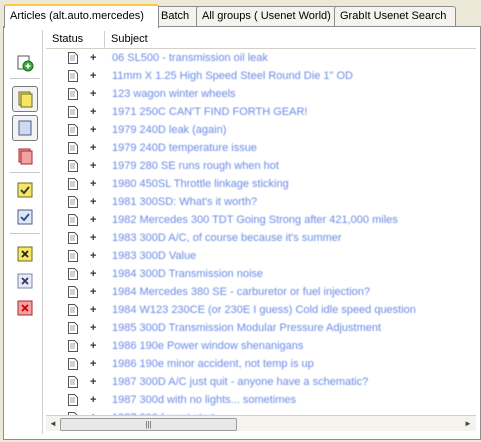  I want to click on table-row: +1984 300D Transmission noise, so click(261, 274).